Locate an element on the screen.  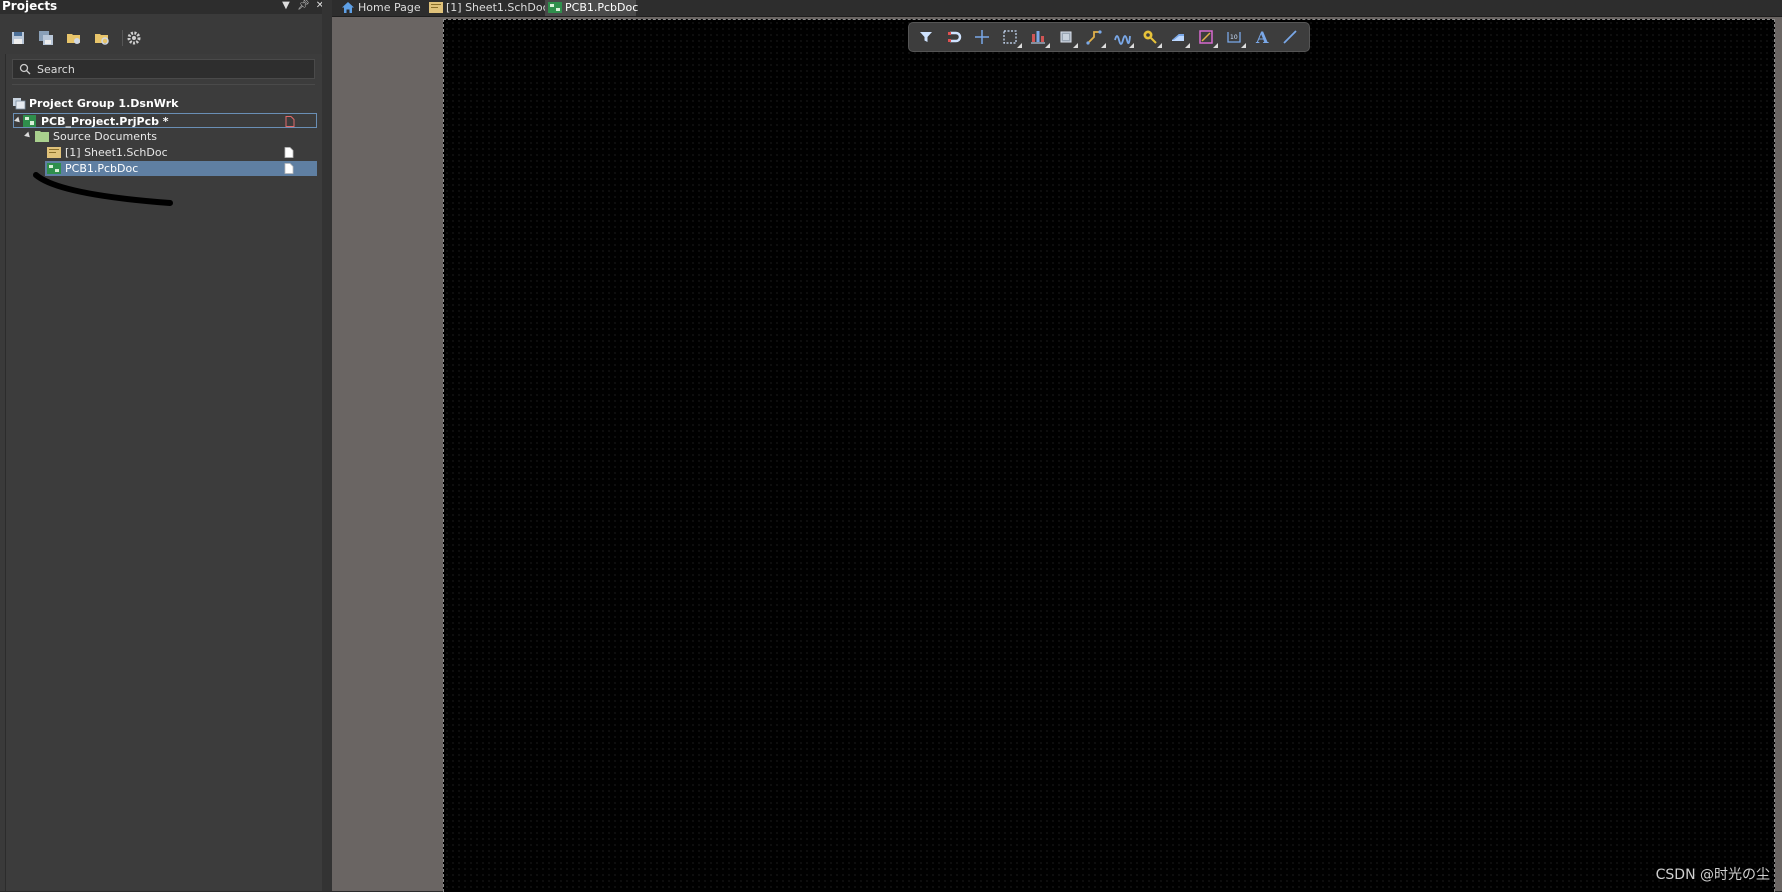
tree-label-folder: Source Documents is located at coordinates (105, 136).